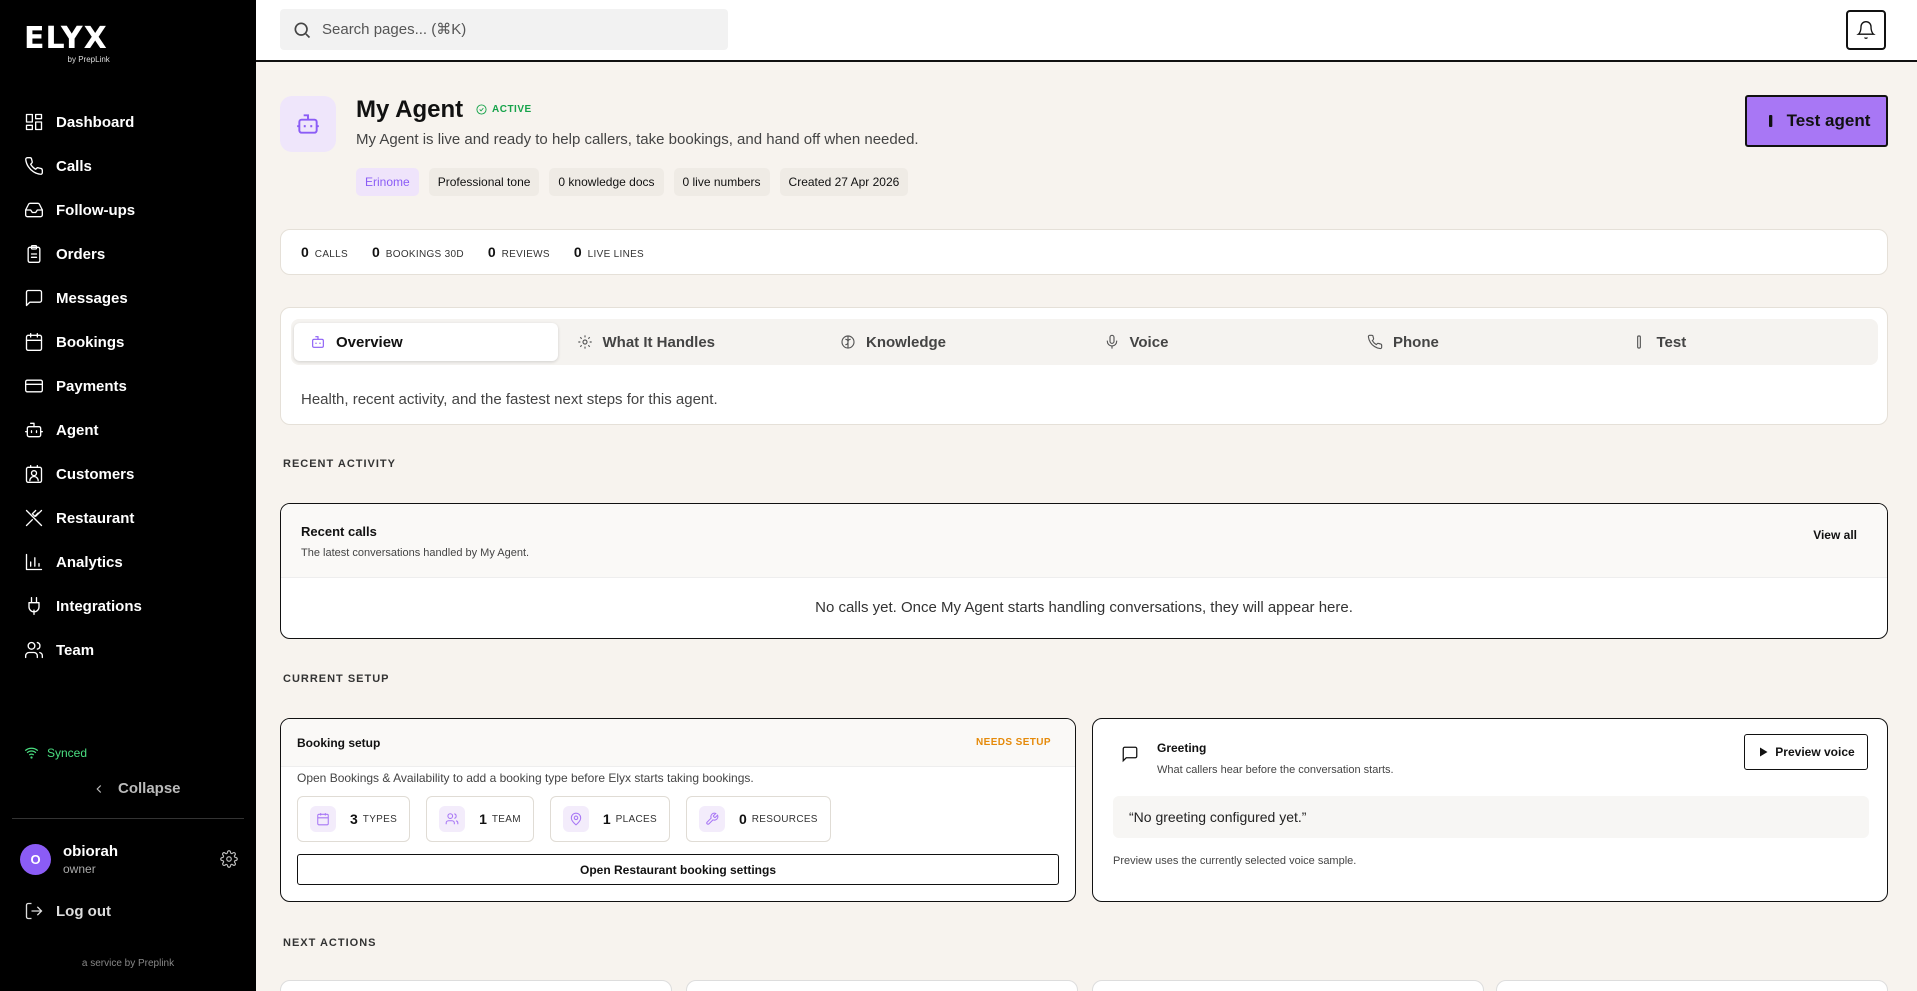  I want to click on greeting-title: Greeting, so click(1182, 748).